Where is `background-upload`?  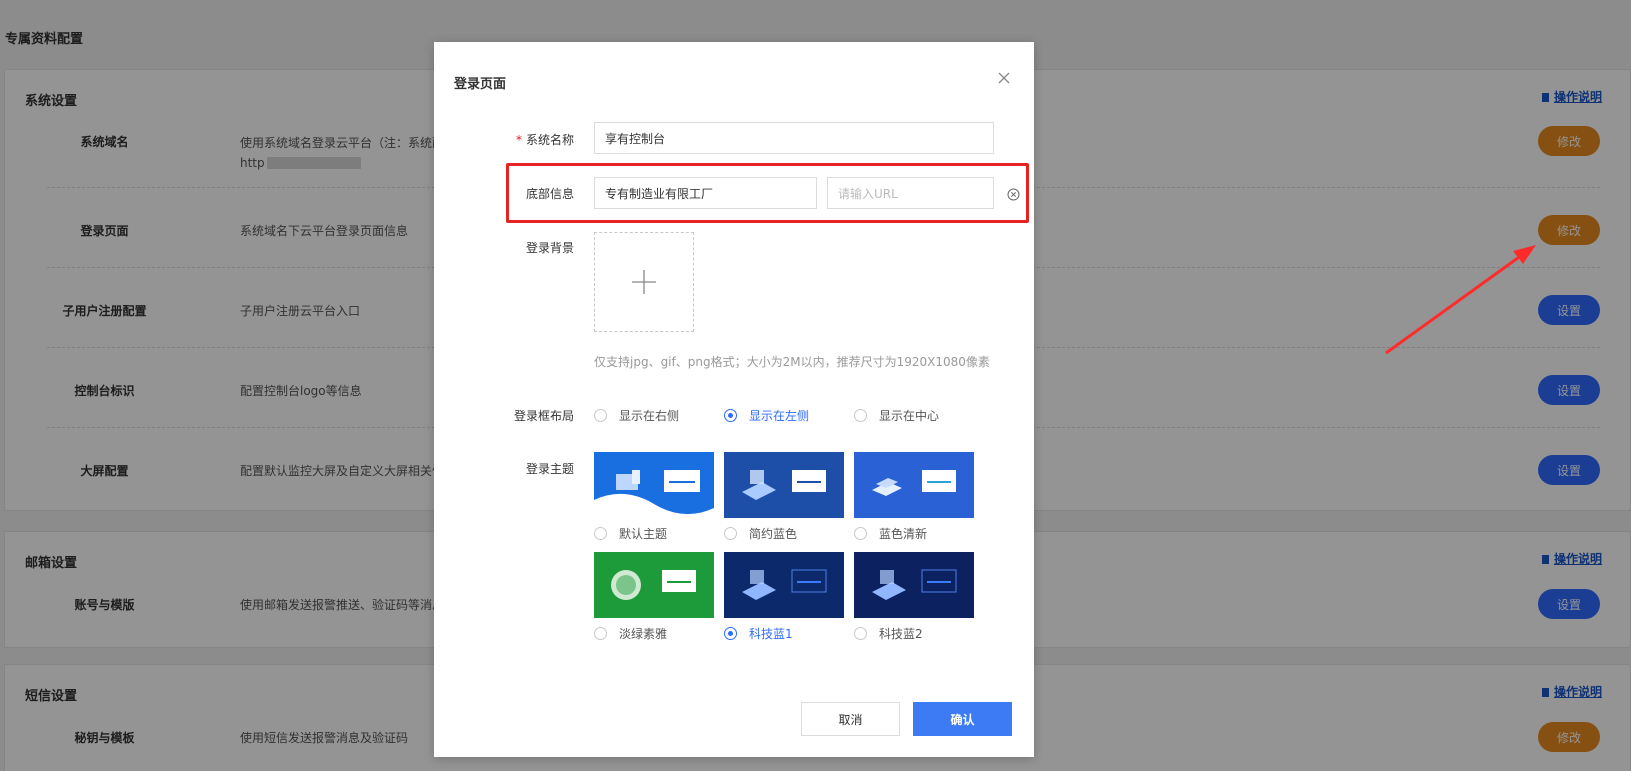 background-upload is located at coordinates (644, 282).